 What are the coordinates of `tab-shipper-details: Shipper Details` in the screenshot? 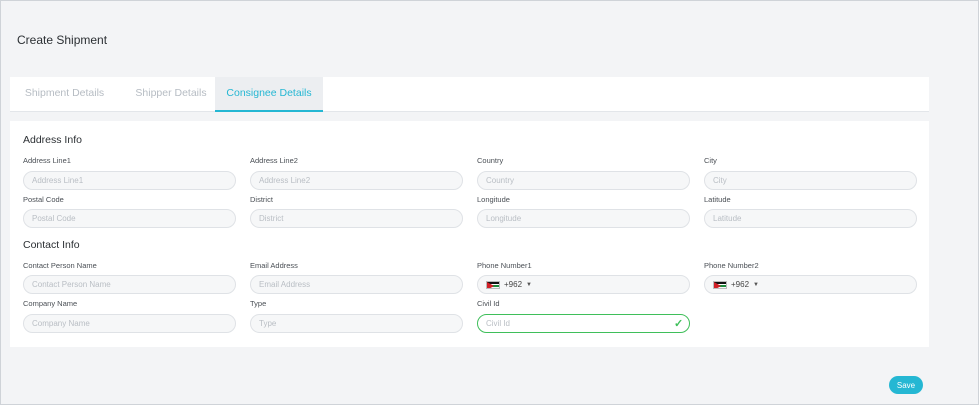 It's located at (171, 94).